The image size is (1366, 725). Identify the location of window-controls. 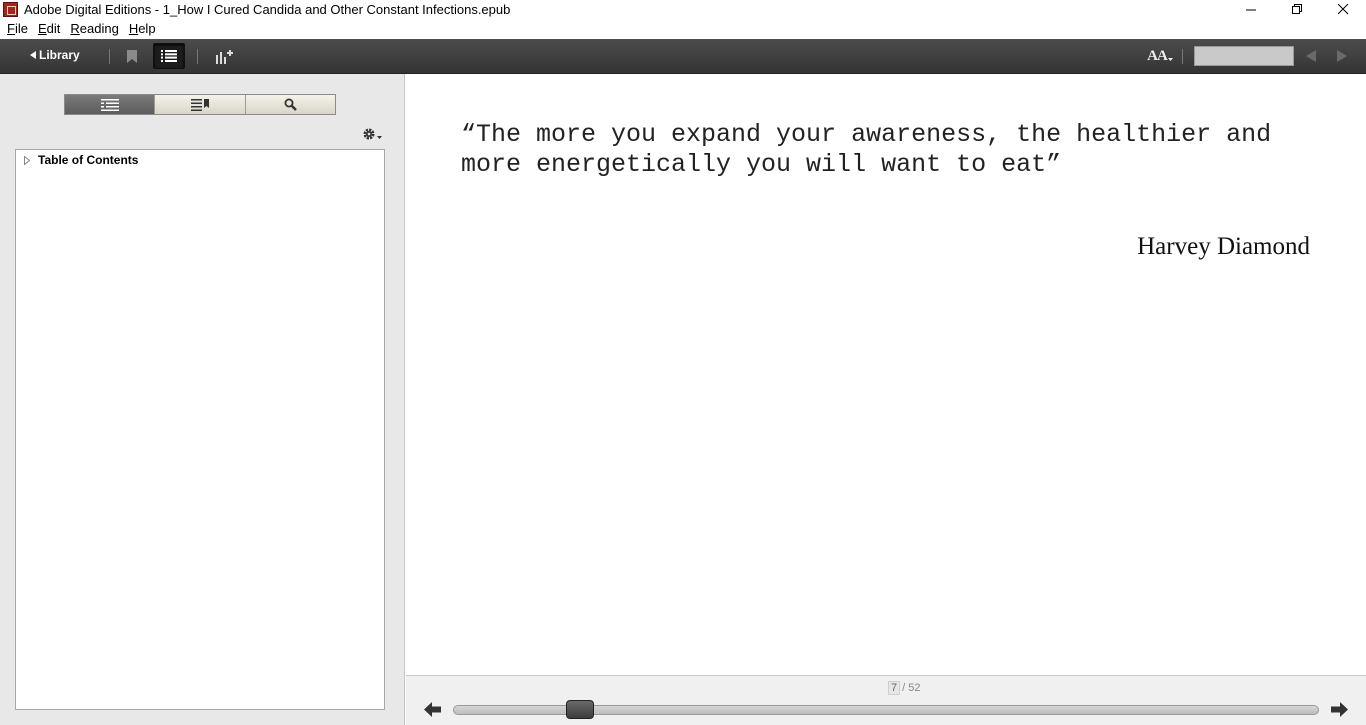
(1297, 9).